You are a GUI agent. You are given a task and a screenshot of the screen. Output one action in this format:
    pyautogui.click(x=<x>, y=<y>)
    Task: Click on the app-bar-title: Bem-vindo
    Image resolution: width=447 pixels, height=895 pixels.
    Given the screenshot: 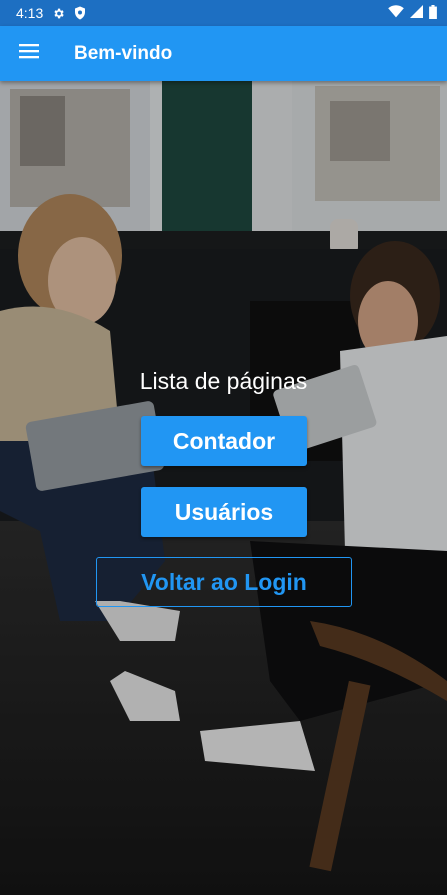 What is the action you would take?
    pyautogui.click(x=123, y=53)
    